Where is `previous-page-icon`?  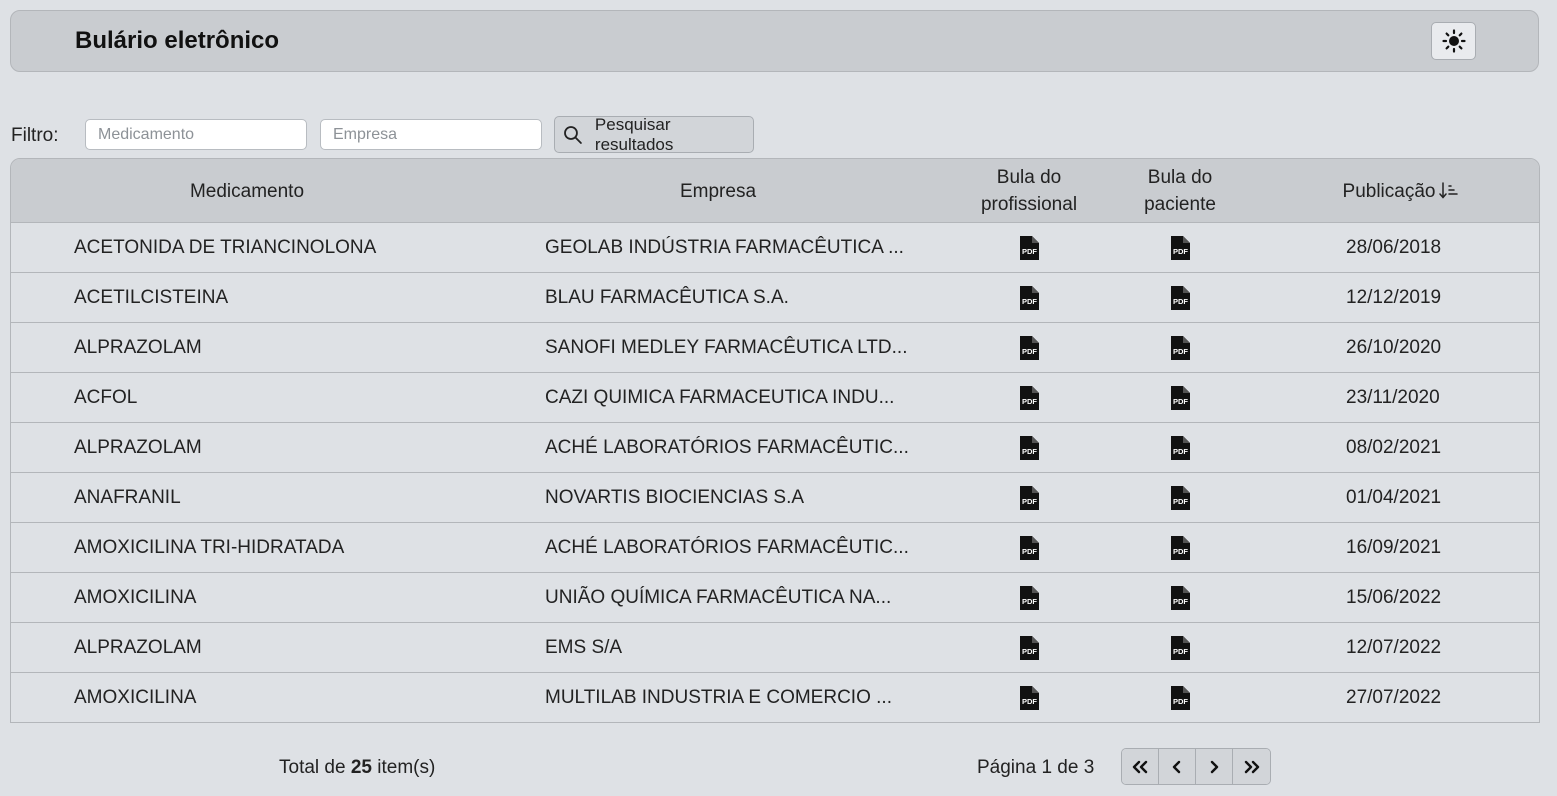
previous-page-icon is located at coordinates (1176, 766).